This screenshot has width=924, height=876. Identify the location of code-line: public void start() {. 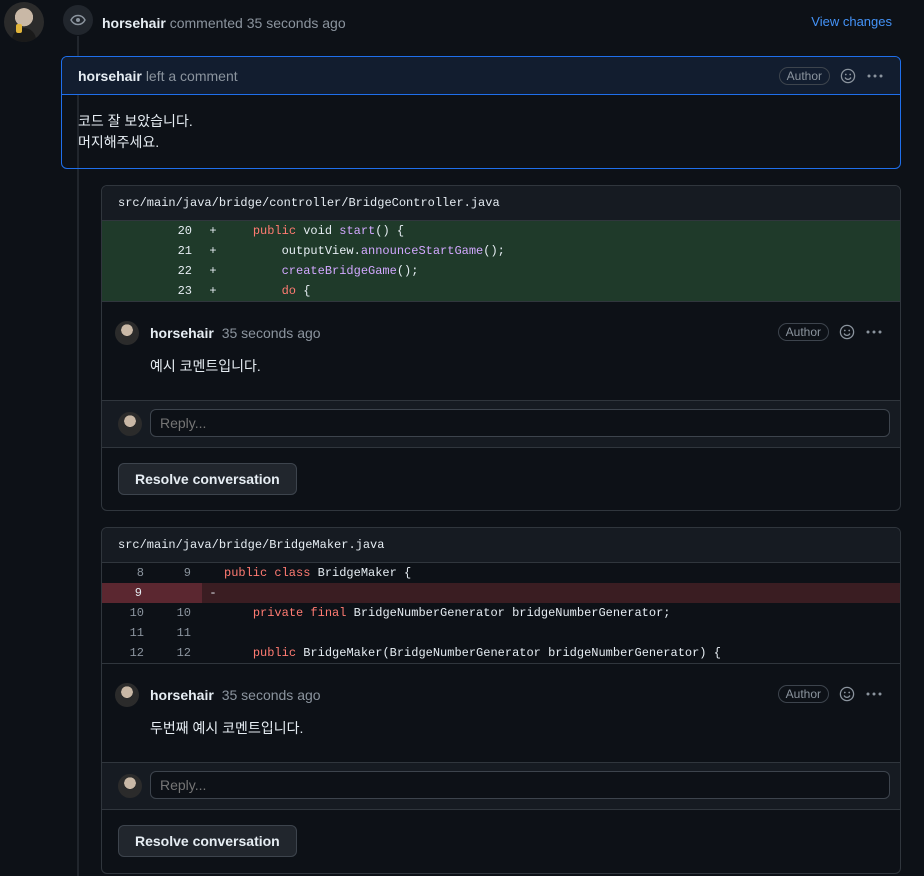
(328, 231).